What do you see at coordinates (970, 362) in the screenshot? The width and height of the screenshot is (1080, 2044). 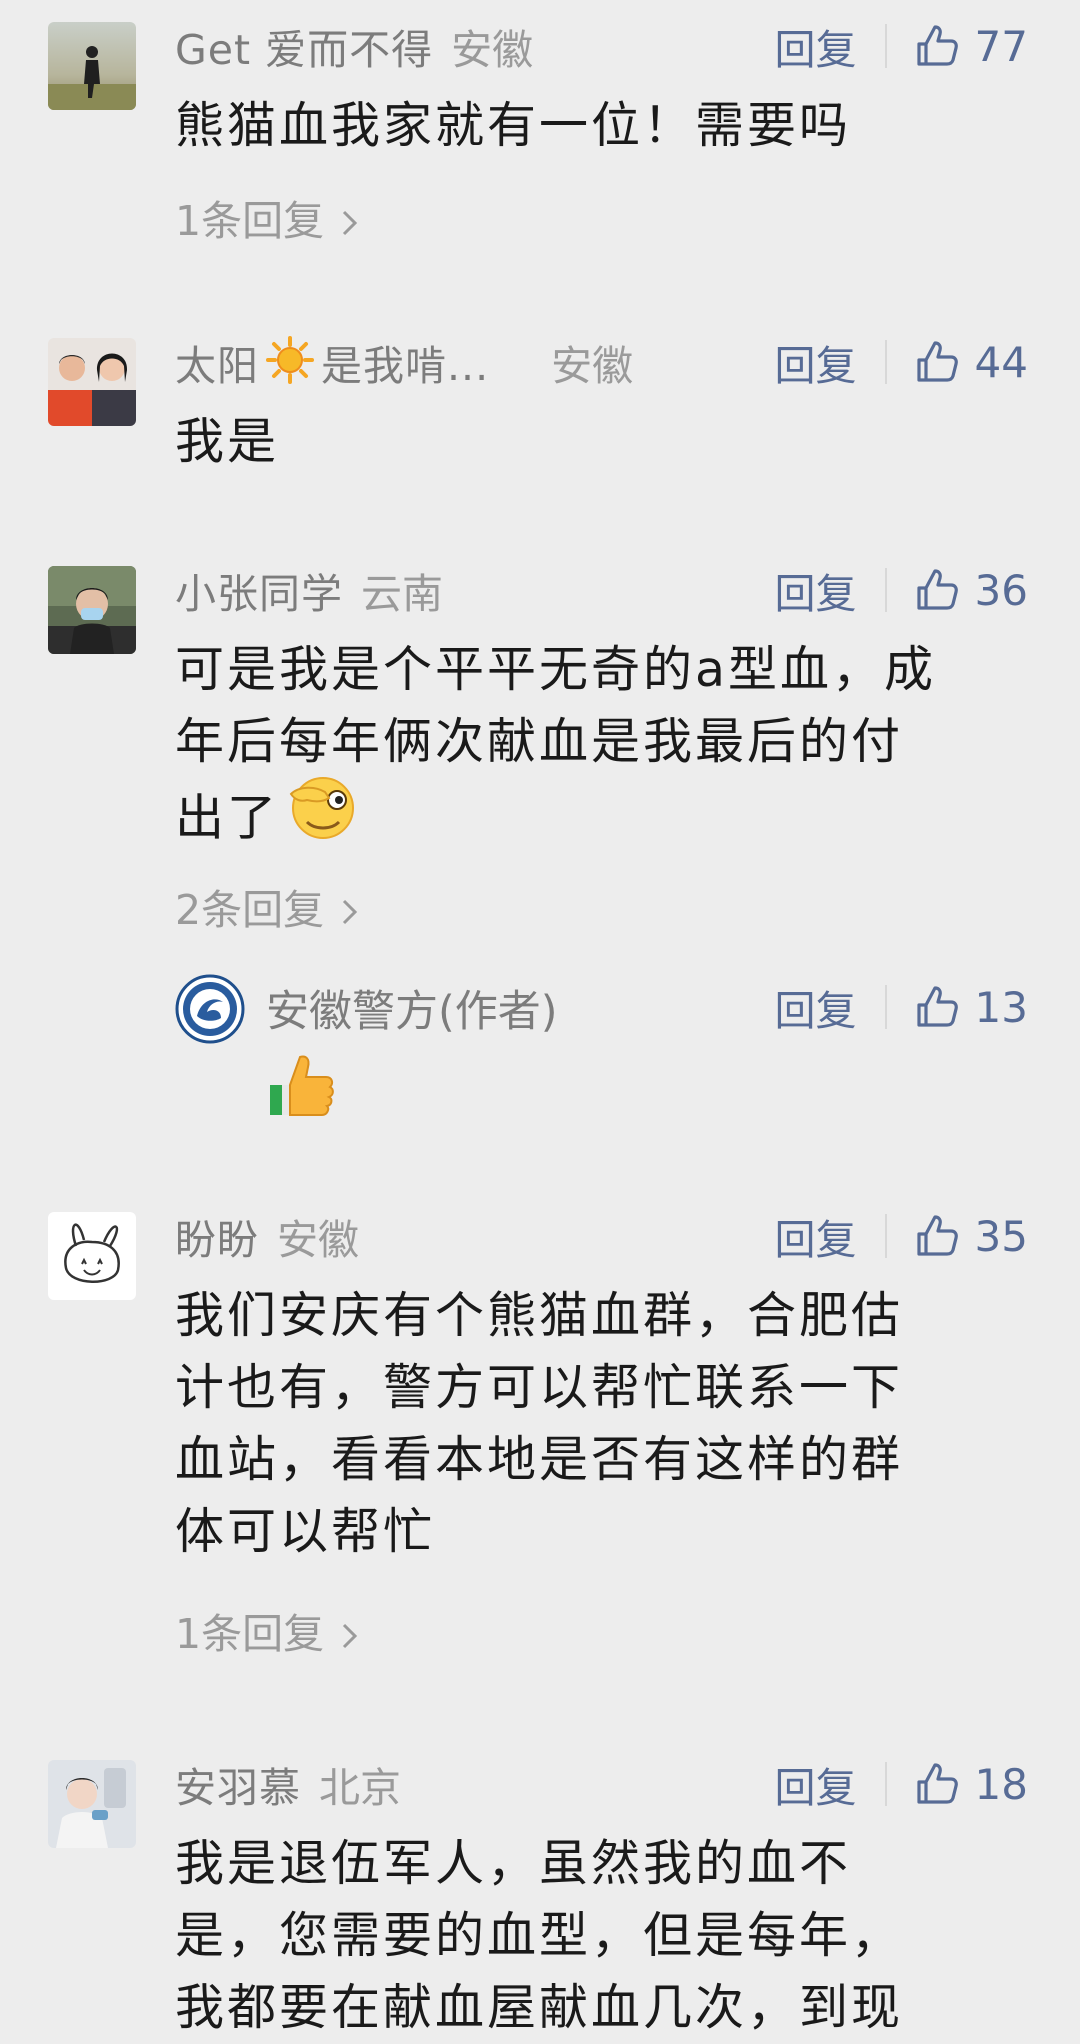 I see `like-button: 44` at bounding box center [970, 362].